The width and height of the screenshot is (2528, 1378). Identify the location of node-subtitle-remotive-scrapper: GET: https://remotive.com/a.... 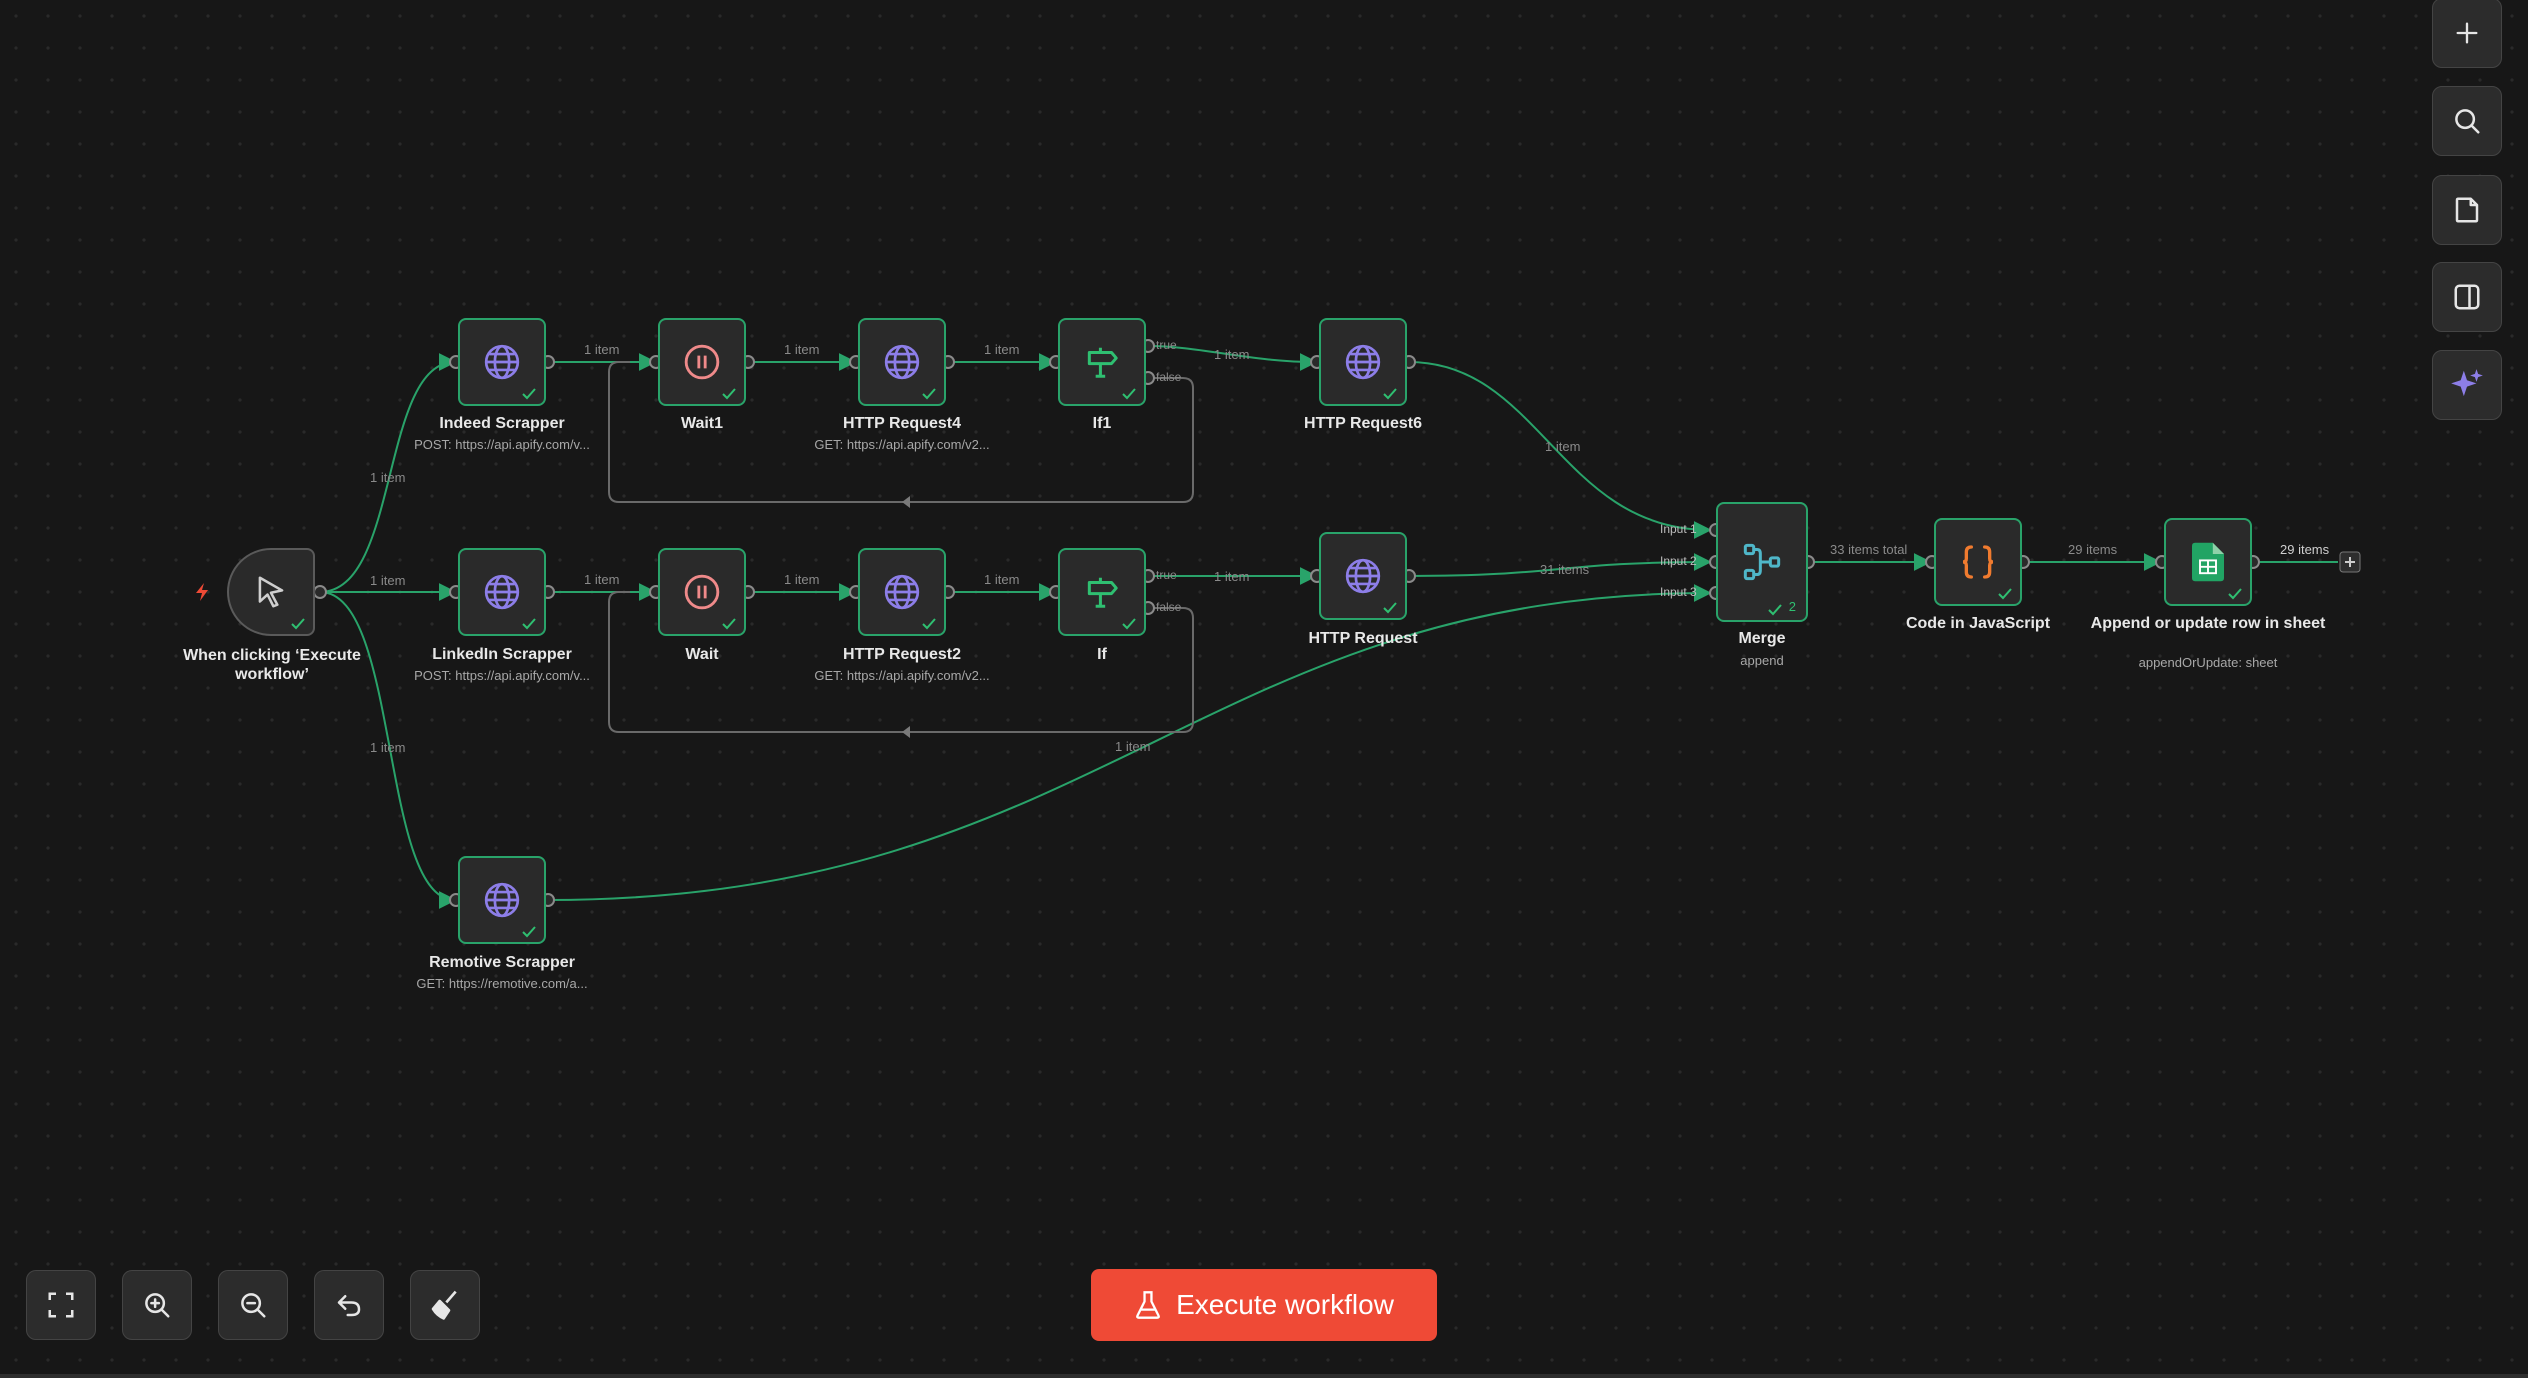
(502, 983).